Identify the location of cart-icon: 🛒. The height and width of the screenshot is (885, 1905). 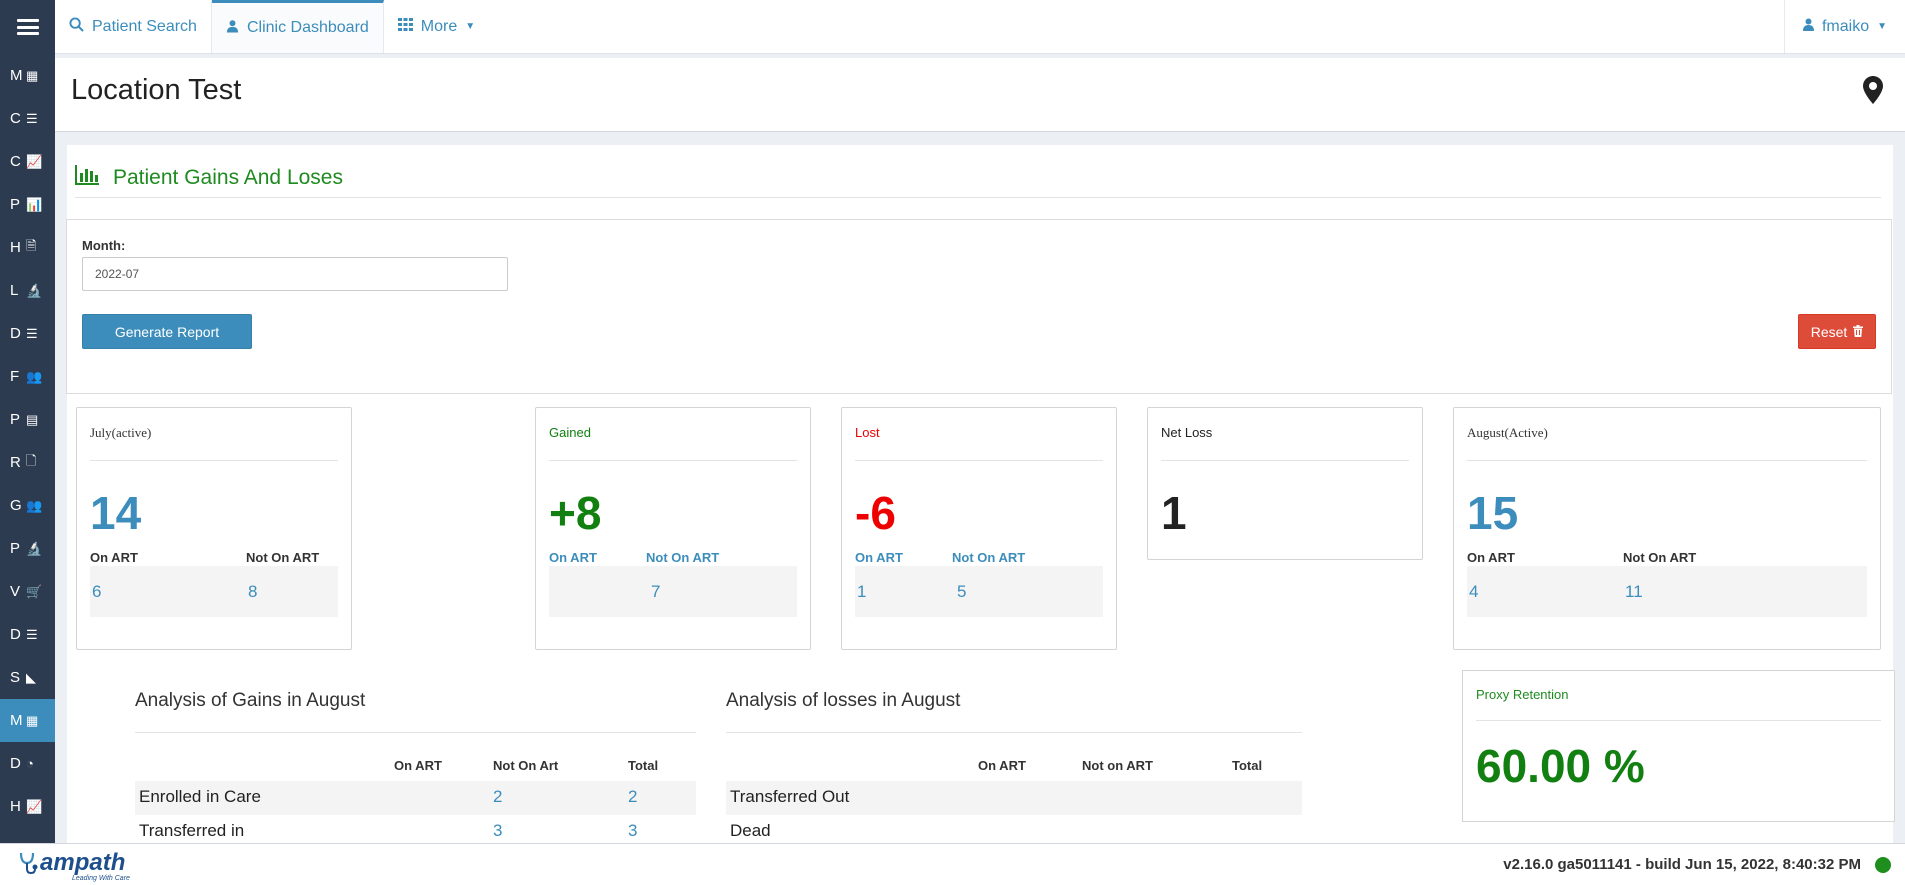
(34, 591).